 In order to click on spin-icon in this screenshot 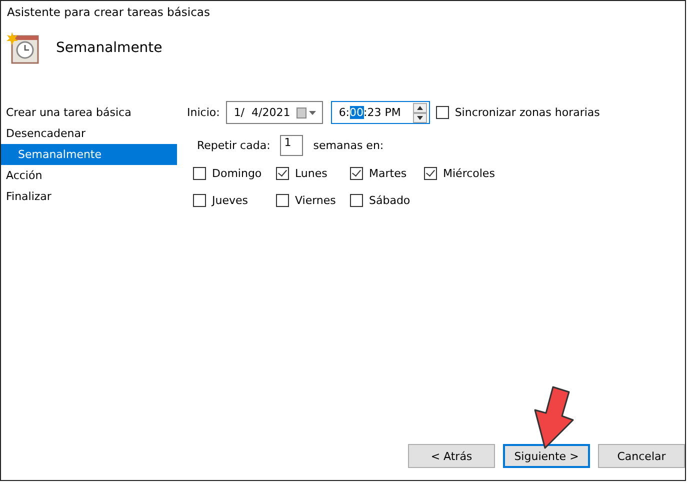, I will do `click(419, 112)`.